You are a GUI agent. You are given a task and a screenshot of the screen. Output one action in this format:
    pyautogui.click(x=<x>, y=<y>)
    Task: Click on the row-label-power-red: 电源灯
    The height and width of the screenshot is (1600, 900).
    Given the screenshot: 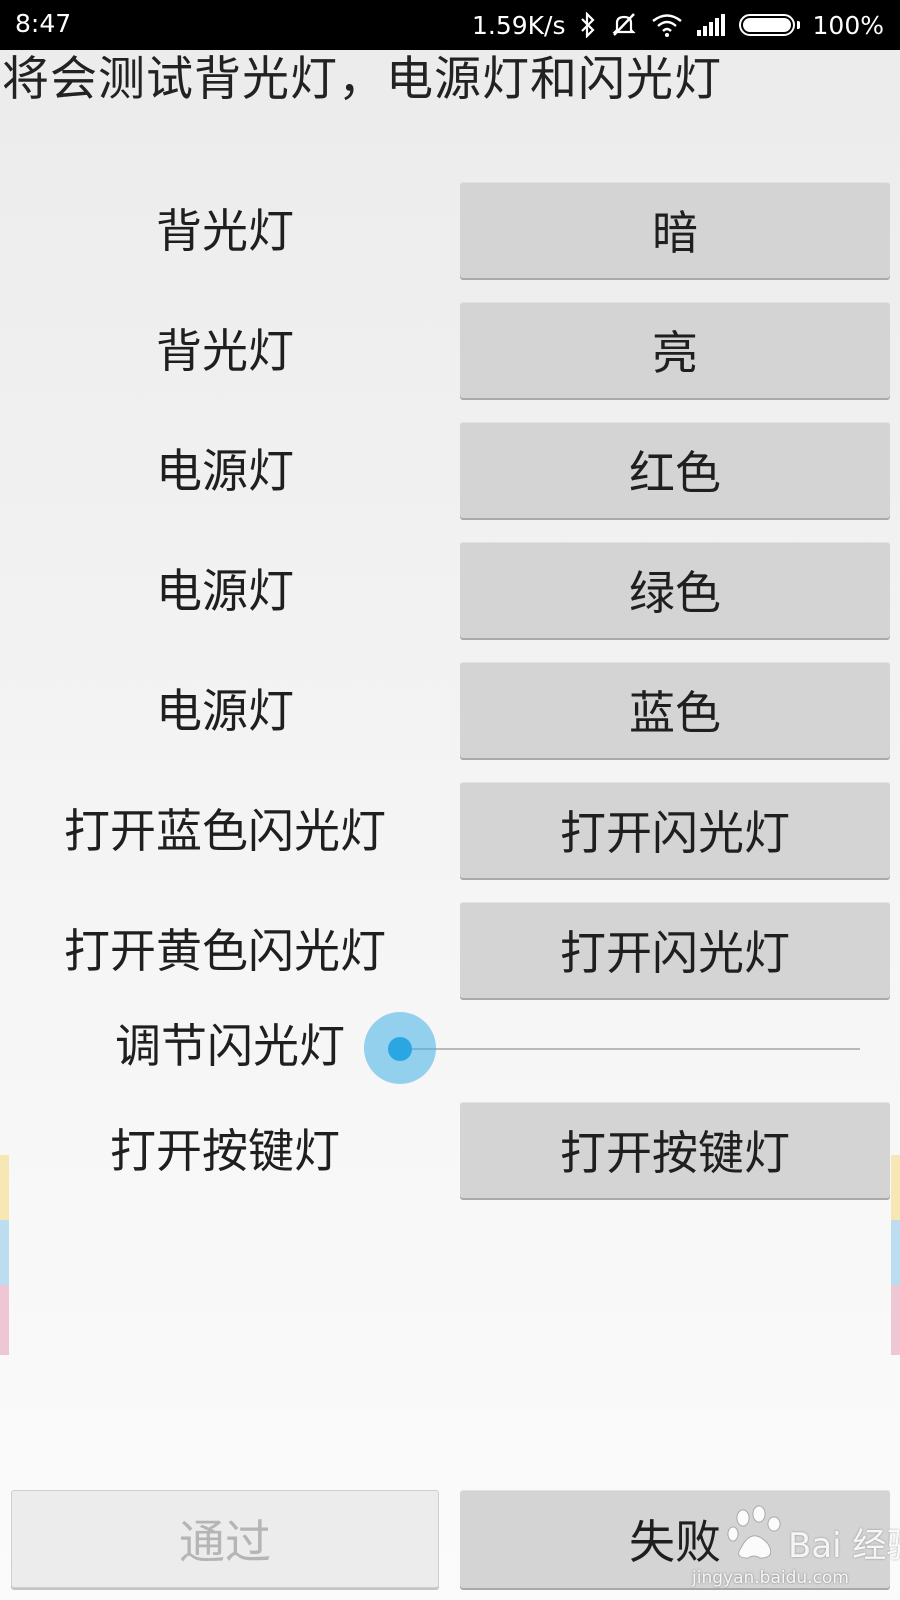 What is the action you would take?
    pyautogui.click(x=225, y=471)
    